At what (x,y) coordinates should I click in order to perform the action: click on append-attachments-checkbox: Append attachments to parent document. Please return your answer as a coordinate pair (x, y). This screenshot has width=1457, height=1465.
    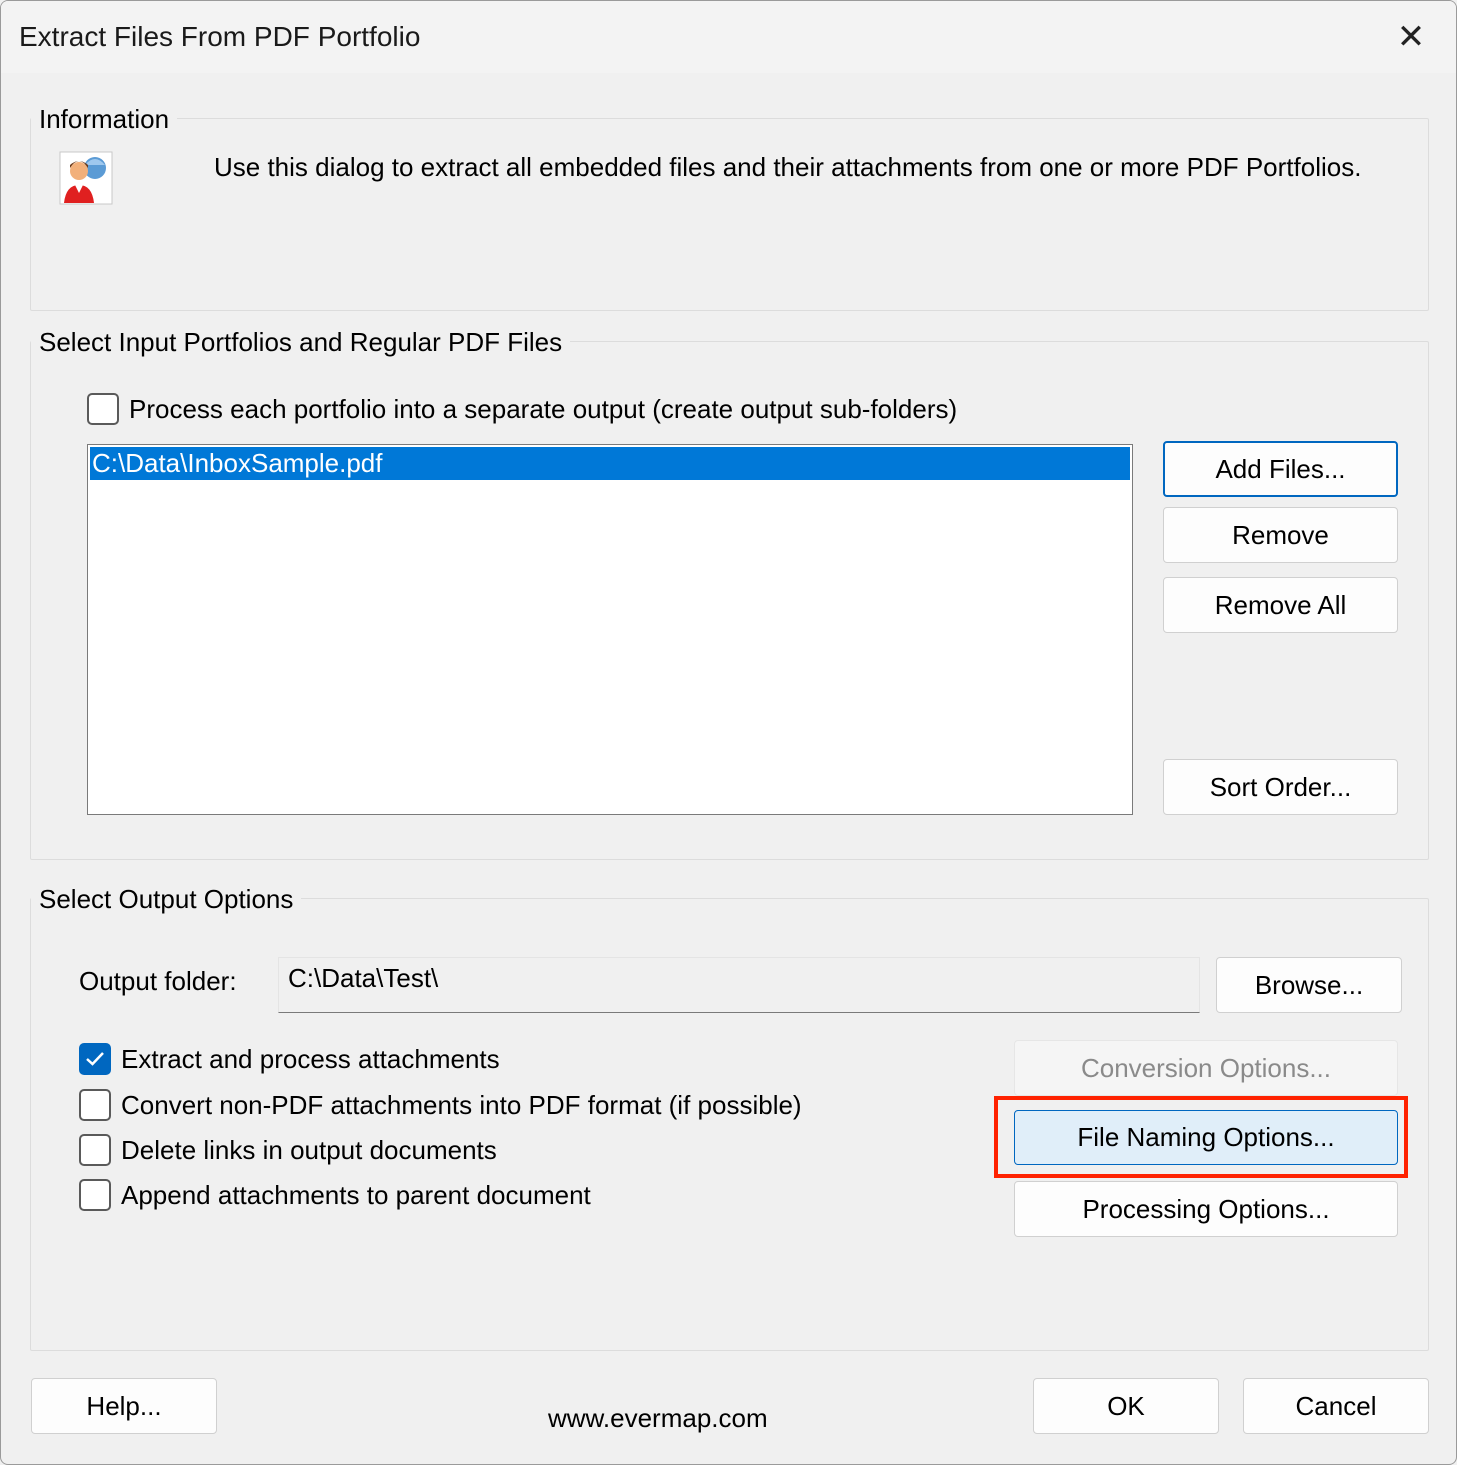
    Looking at the image, I should click on (335, 1195).